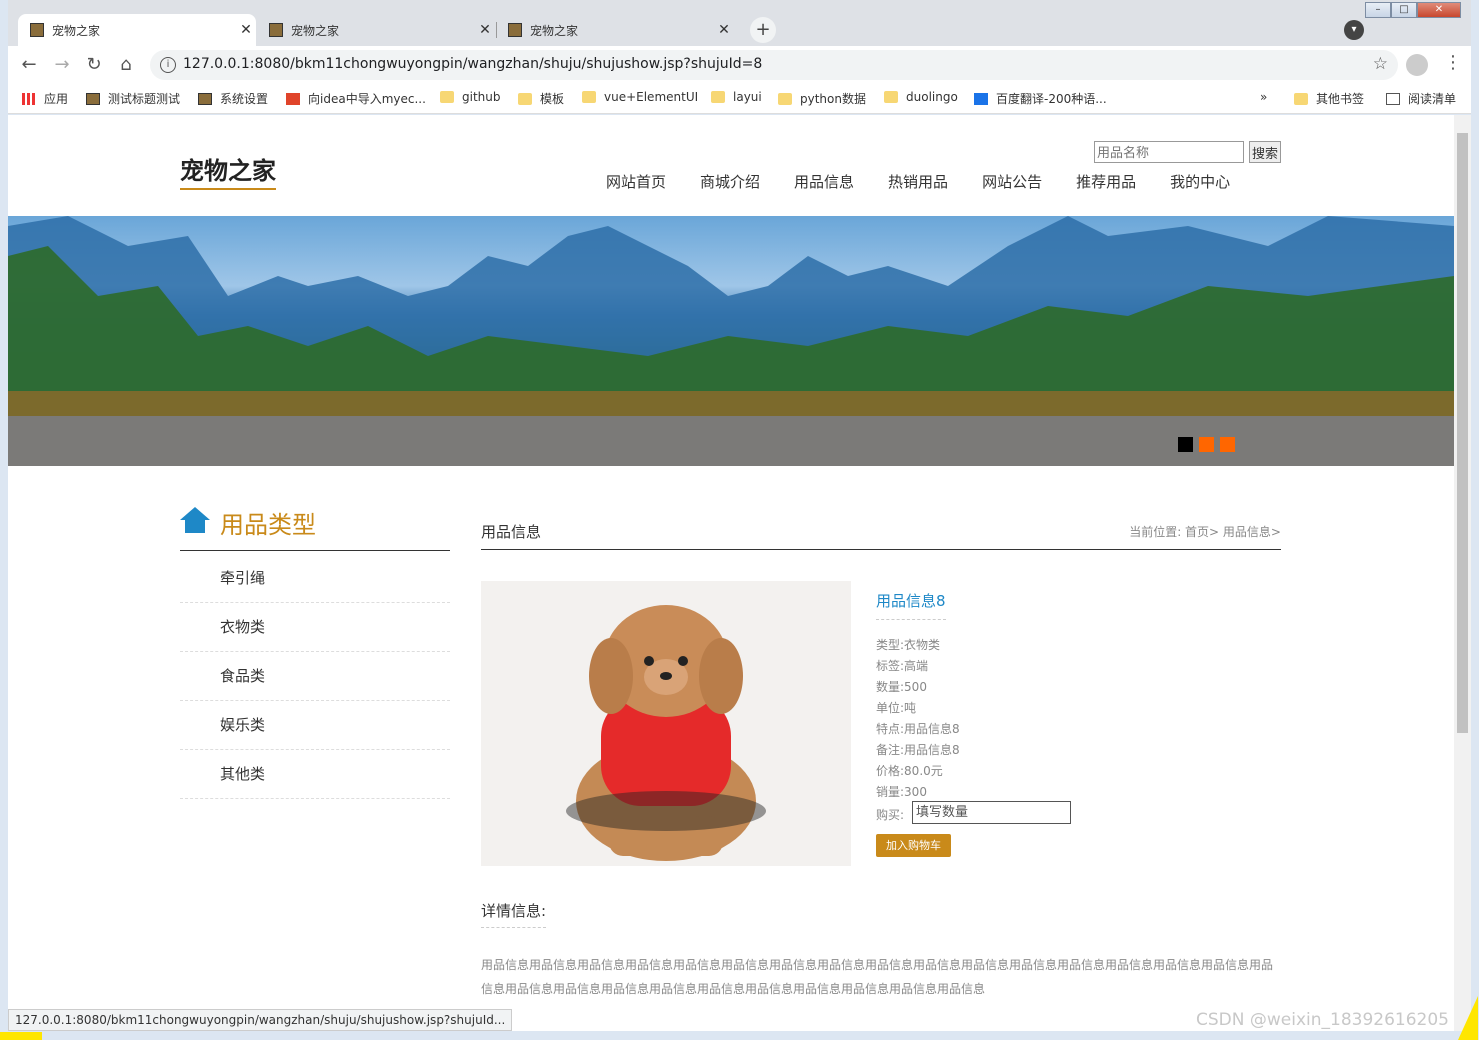 Image resolution: width=1479 pixels, height=1040 pixels. I want to click on product-field: 数量:500, so click(901, 687).